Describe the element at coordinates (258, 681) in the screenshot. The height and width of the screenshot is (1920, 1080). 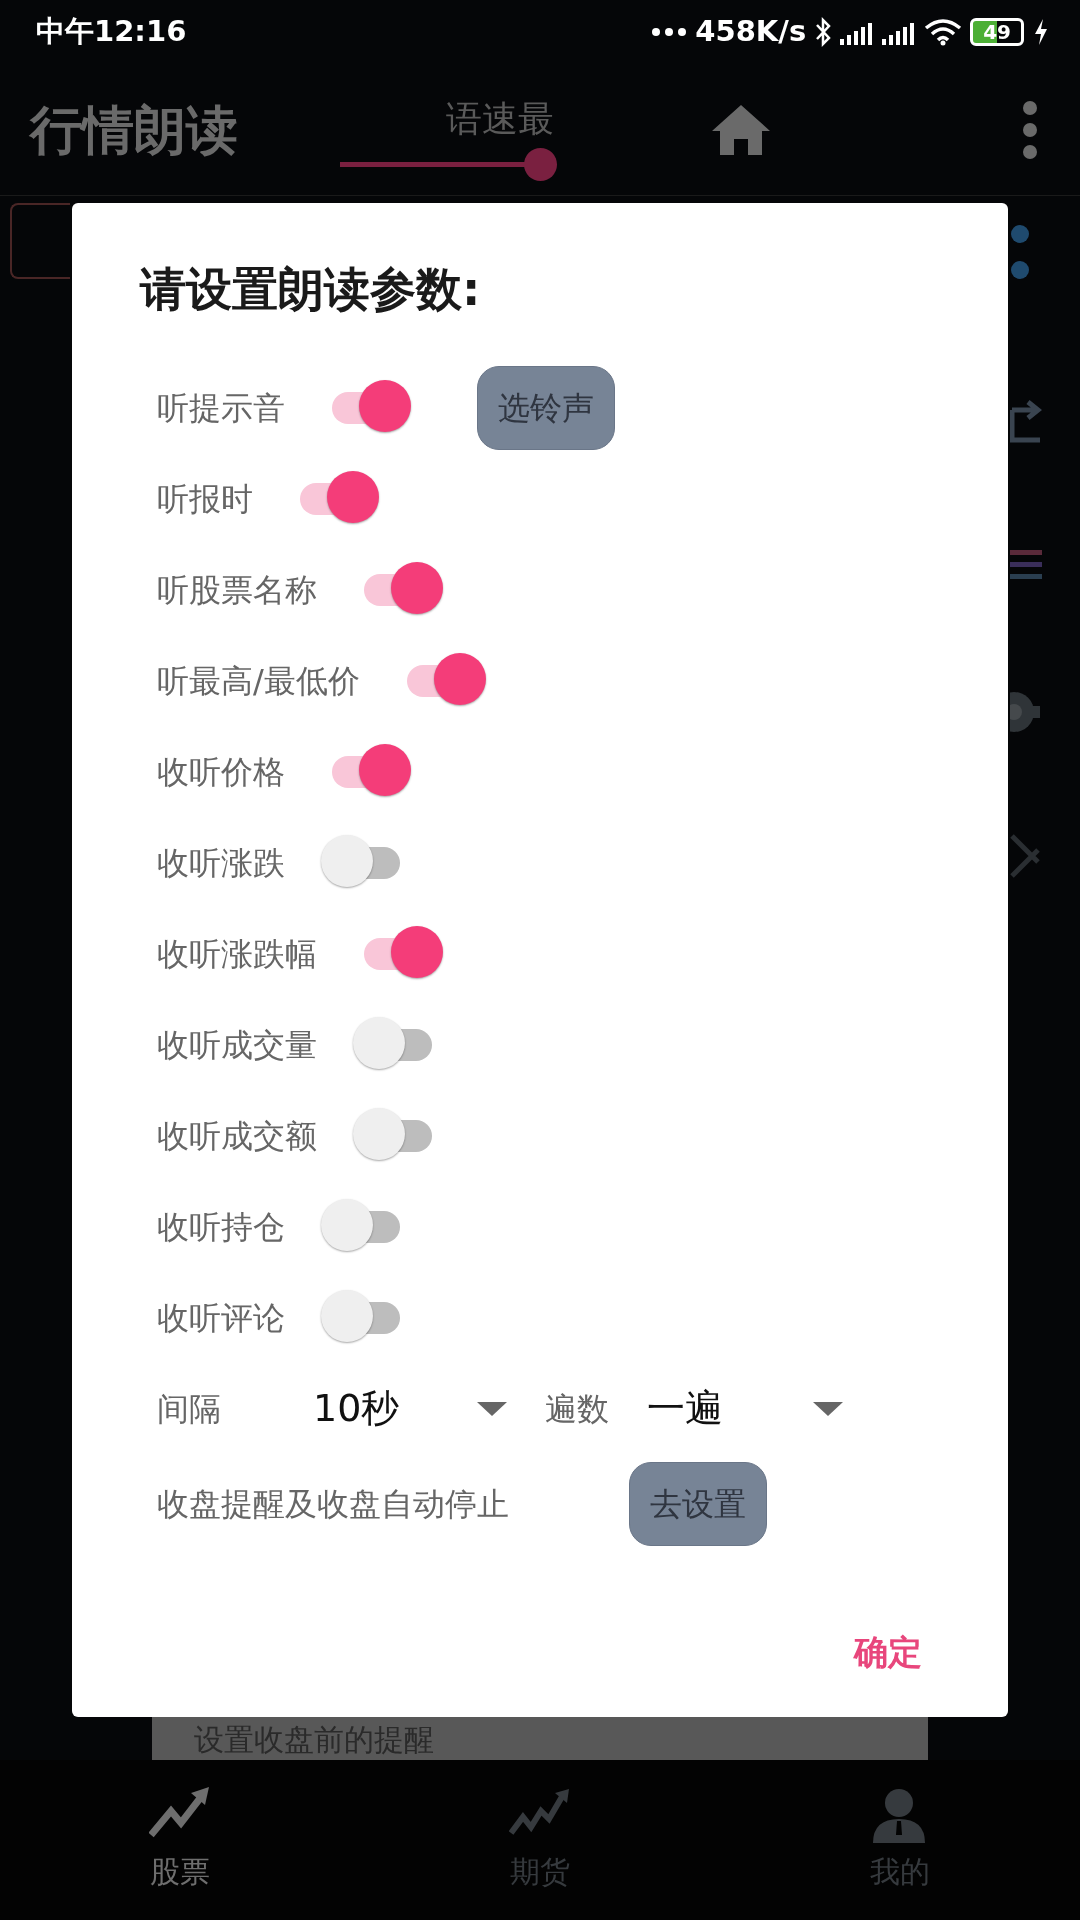
I see `option-label: 听最高/最低价` at that location.